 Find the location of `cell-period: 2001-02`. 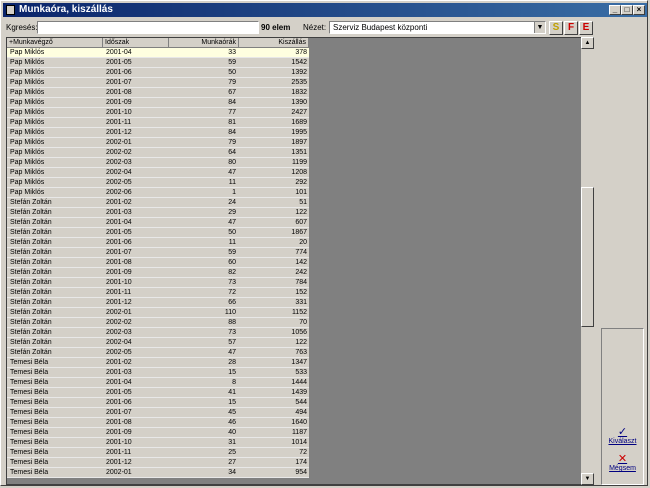

cell-period: 2001-02 is located at coordinates (119, 362).